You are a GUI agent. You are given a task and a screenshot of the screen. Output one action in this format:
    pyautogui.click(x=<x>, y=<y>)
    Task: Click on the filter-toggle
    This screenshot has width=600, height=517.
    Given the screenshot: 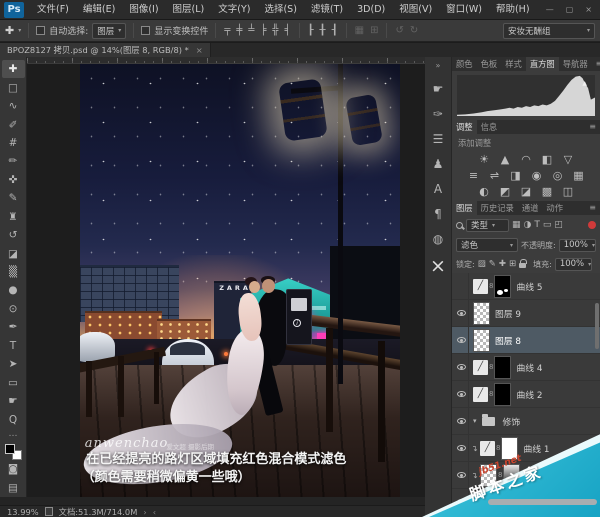 What is the action you would take?
    pyautogui.click(x=592, y=225)
    